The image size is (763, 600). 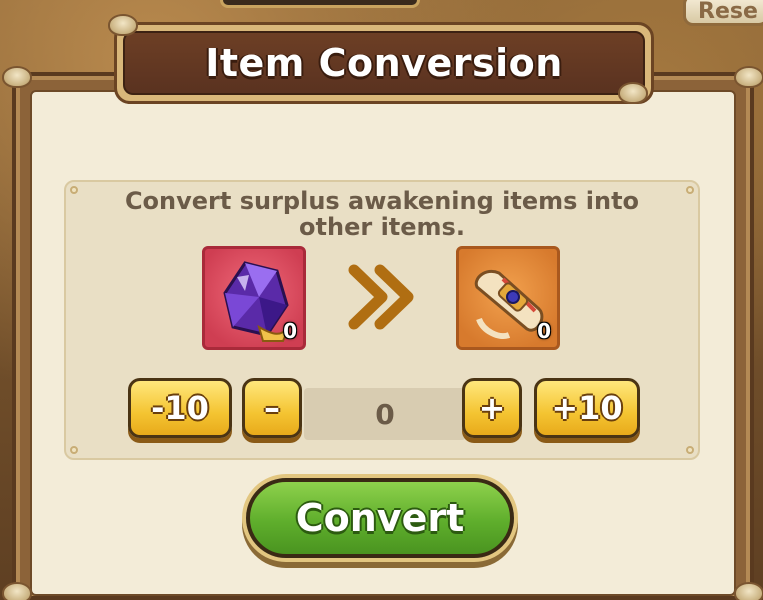 What do you see at coordinates (385, 414) in the screenshot?
I see `quantity-field: 0` at bounding box center [385, 414].